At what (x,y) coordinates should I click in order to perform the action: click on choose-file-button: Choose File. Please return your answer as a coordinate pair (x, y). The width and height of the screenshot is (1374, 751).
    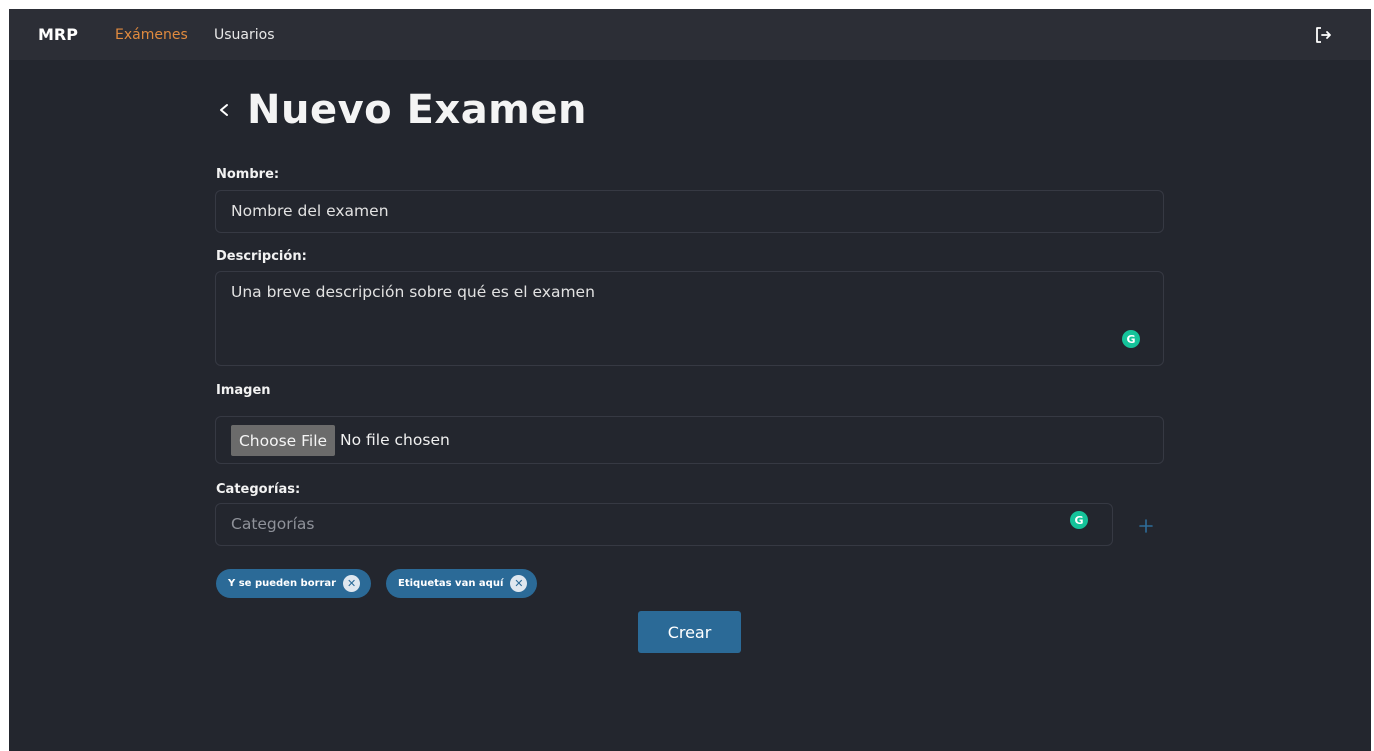
    Looking at the image, I should click on (283, 440).